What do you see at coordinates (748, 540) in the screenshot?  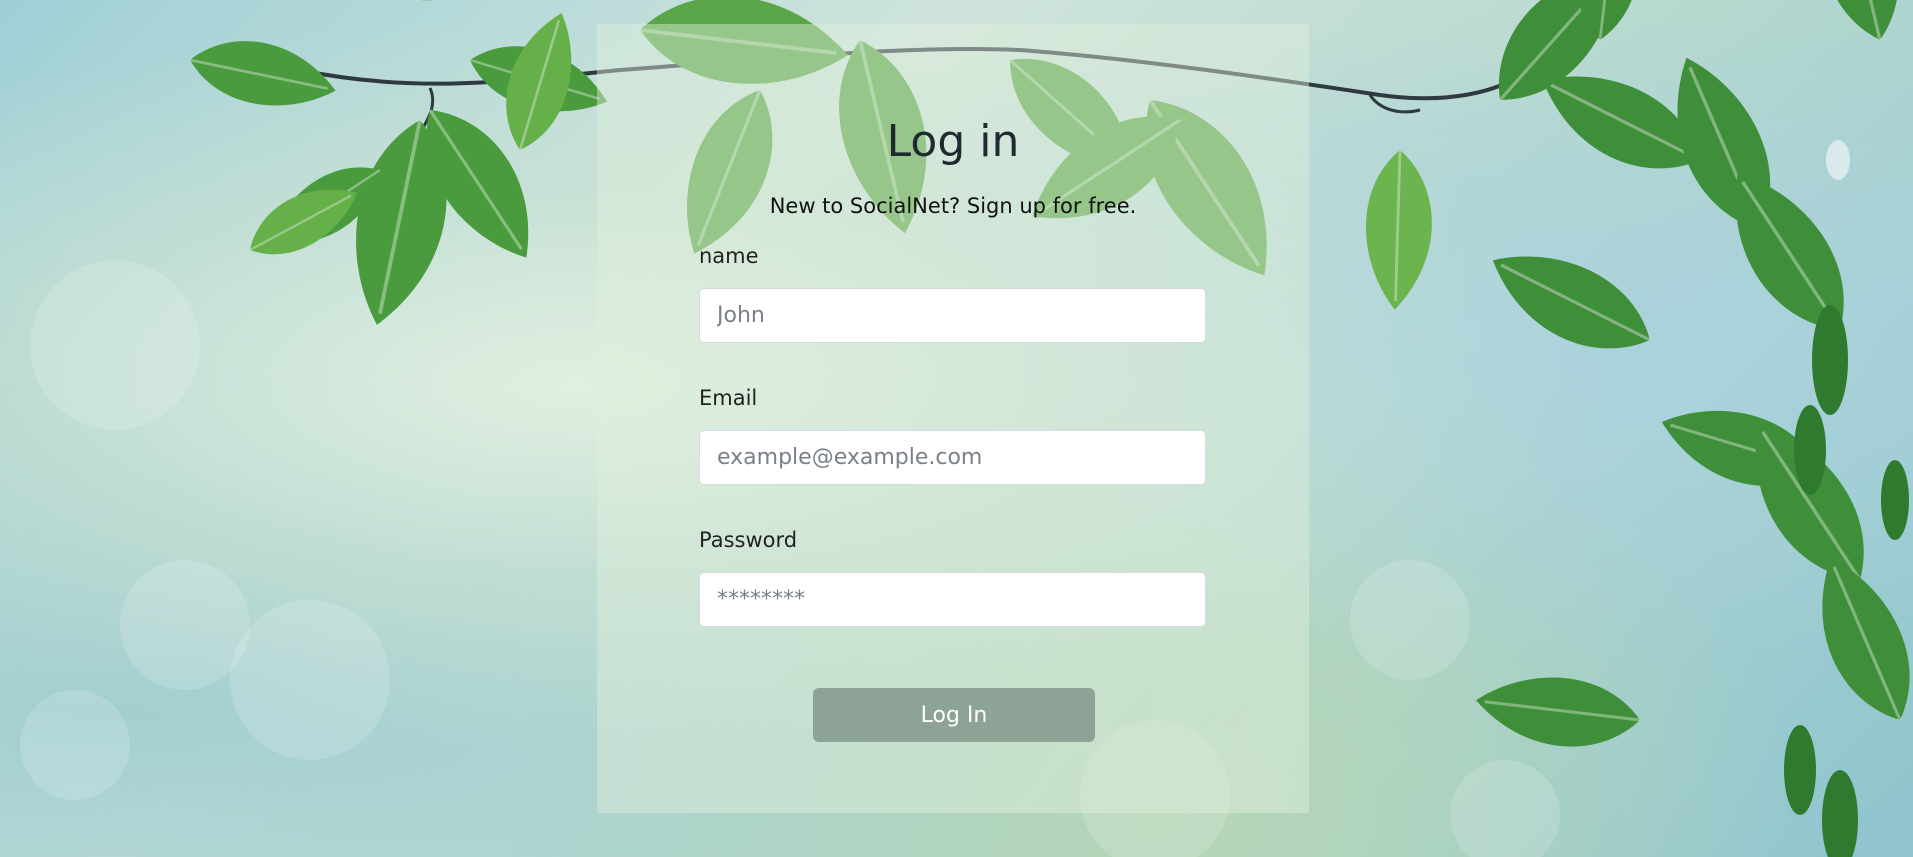 I see `password-label: Password` at bounding box center [748, 540].